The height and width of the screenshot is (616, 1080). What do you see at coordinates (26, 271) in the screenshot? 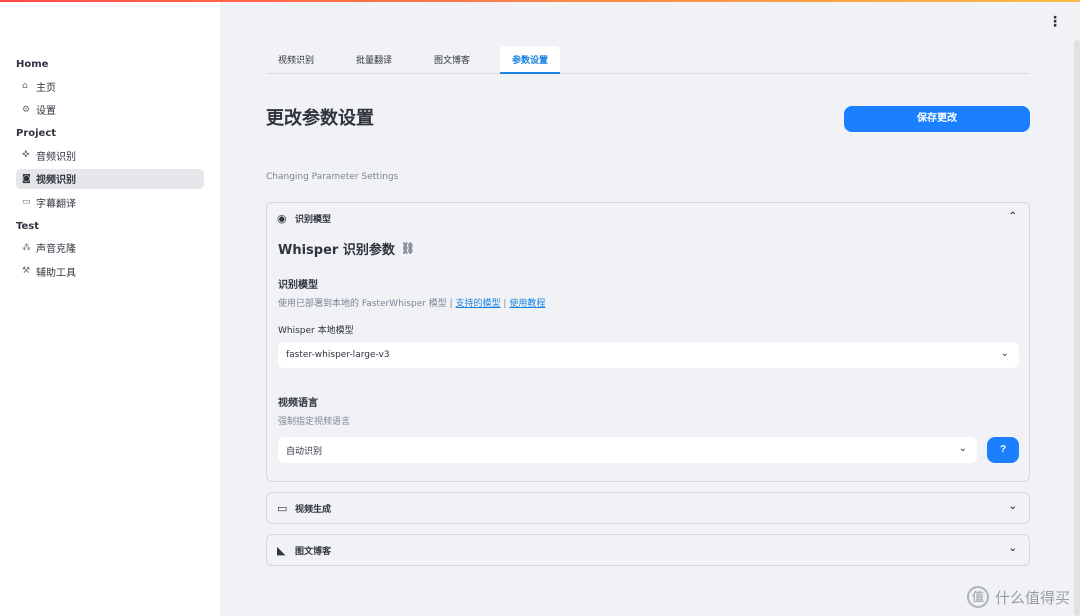
I see `tools-icon: ⚒` at bounding box center [26, 271].